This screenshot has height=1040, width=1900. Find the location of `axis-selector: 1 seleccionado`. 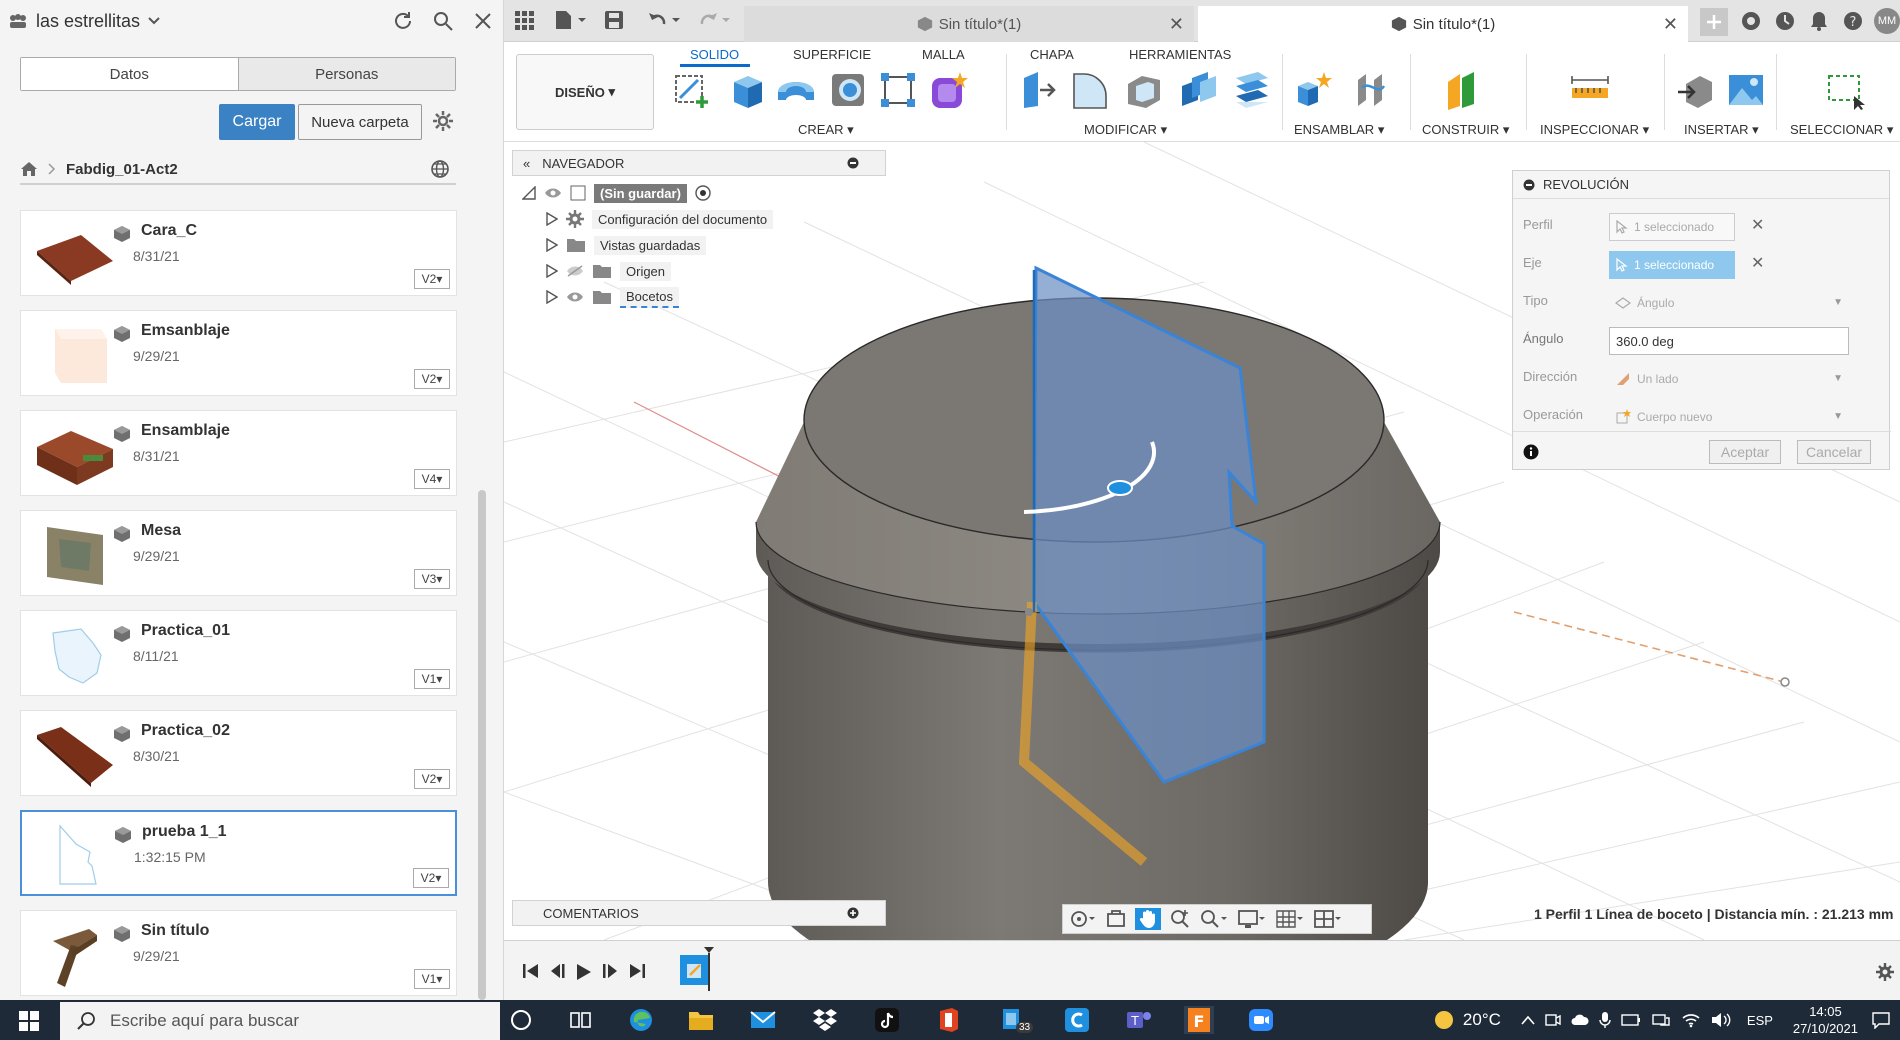

axis-selector: 1 seleccionado is located at coordinates (1672, 265).